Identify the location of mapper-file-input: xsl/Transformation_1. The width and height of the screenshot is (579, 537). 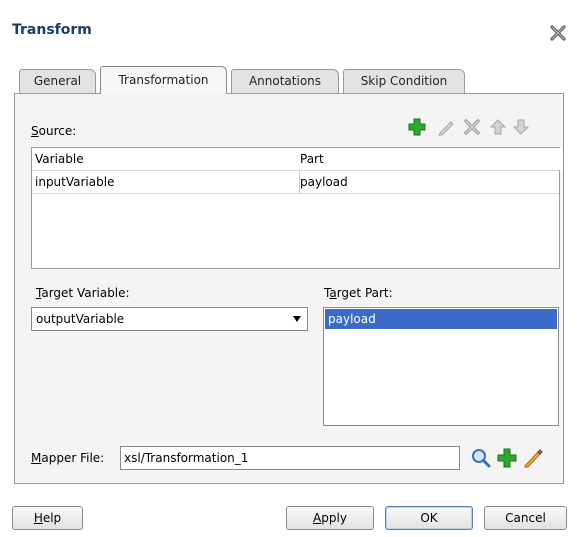
(290, 458).